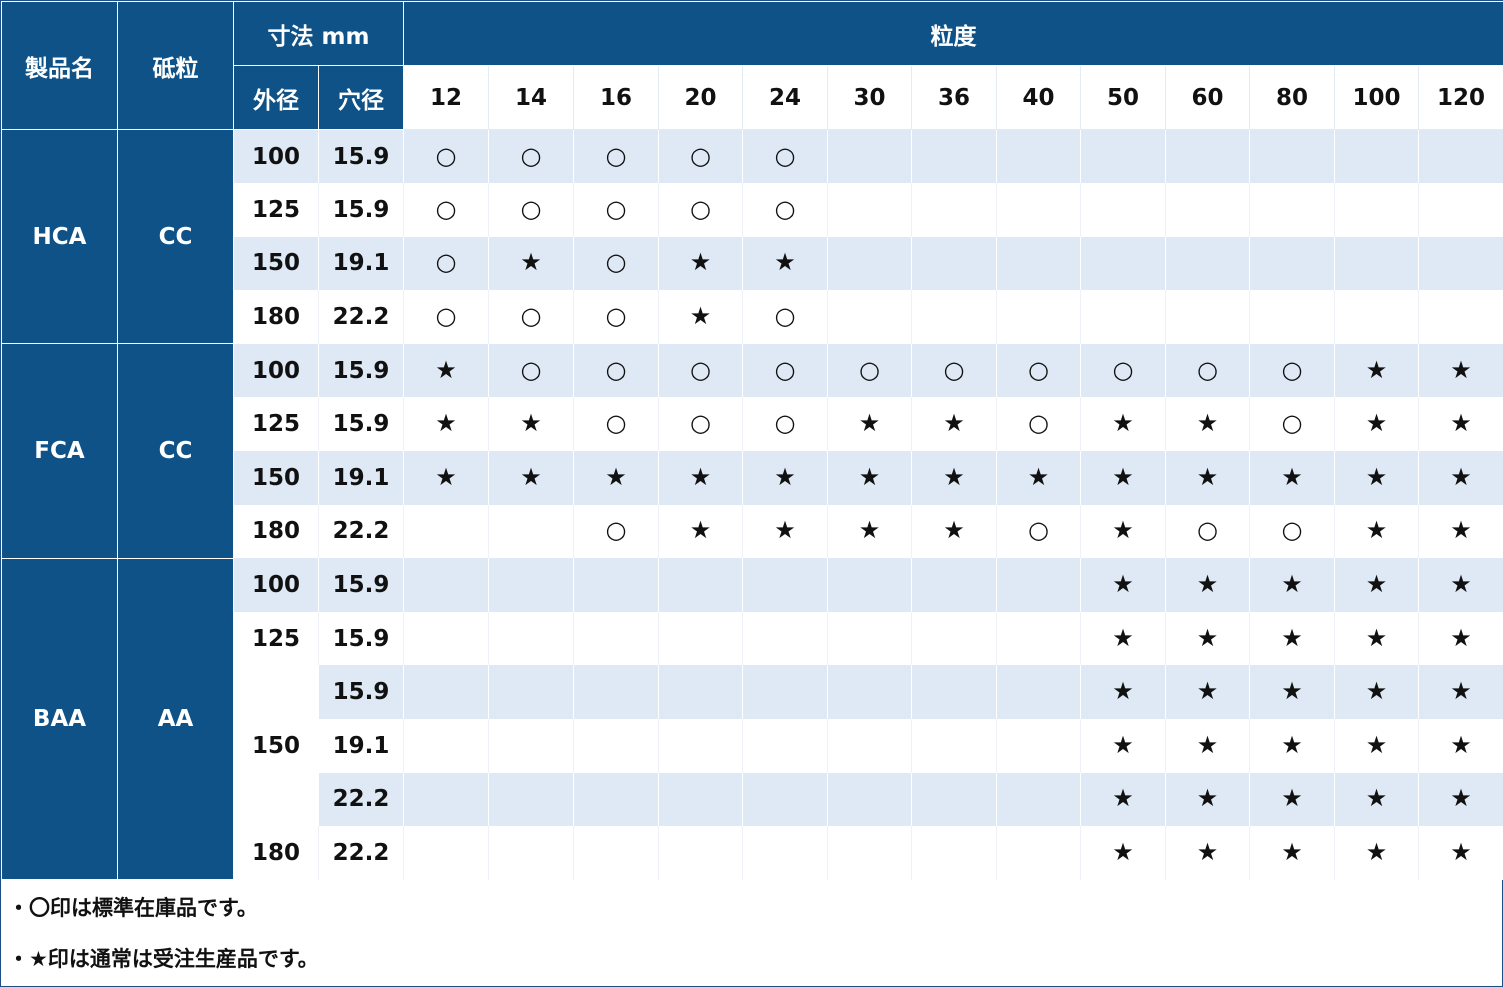 The image size is (1503, 987). What do you see at coordinates (954, 97) in the screenshot?
I see `header-grit-36: 36` at bounding box center [954, 97].